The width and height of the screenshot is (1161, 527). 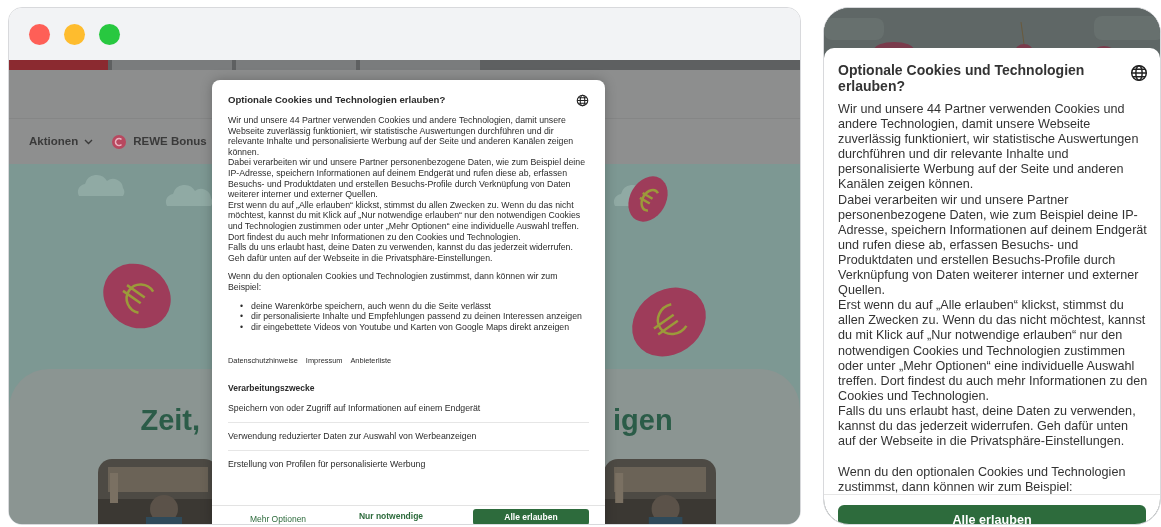 What do you see at coordinates (159, 141) in the screenshot?
I see `nav-item: REWE Bonus` at bounding box center [159, 141].